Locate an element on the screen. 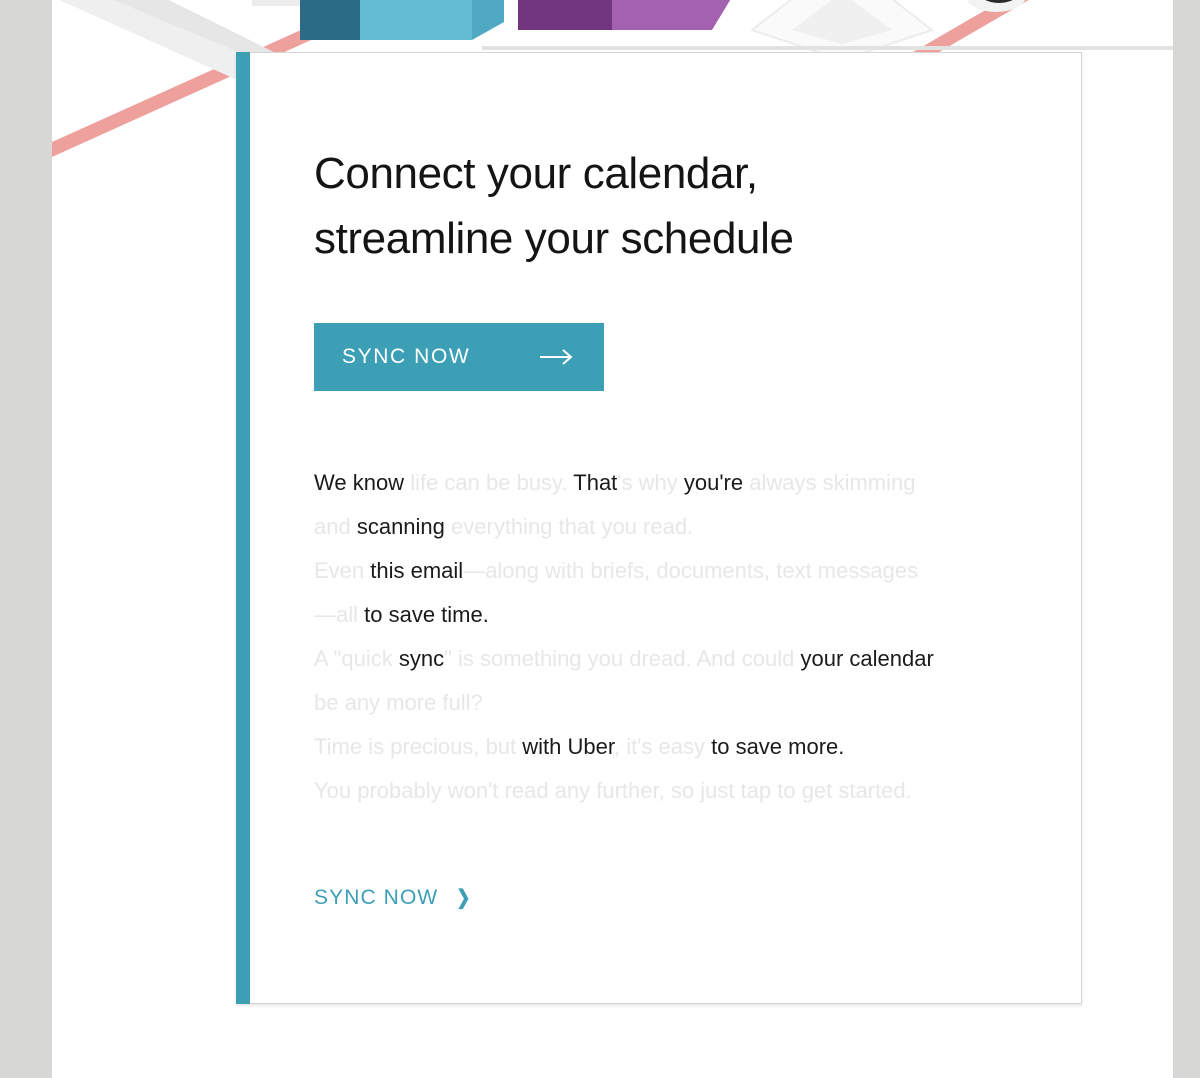 The width and height of the screenshot is (1200, 1078). teal-block-side is located at coordinates (330, 20).